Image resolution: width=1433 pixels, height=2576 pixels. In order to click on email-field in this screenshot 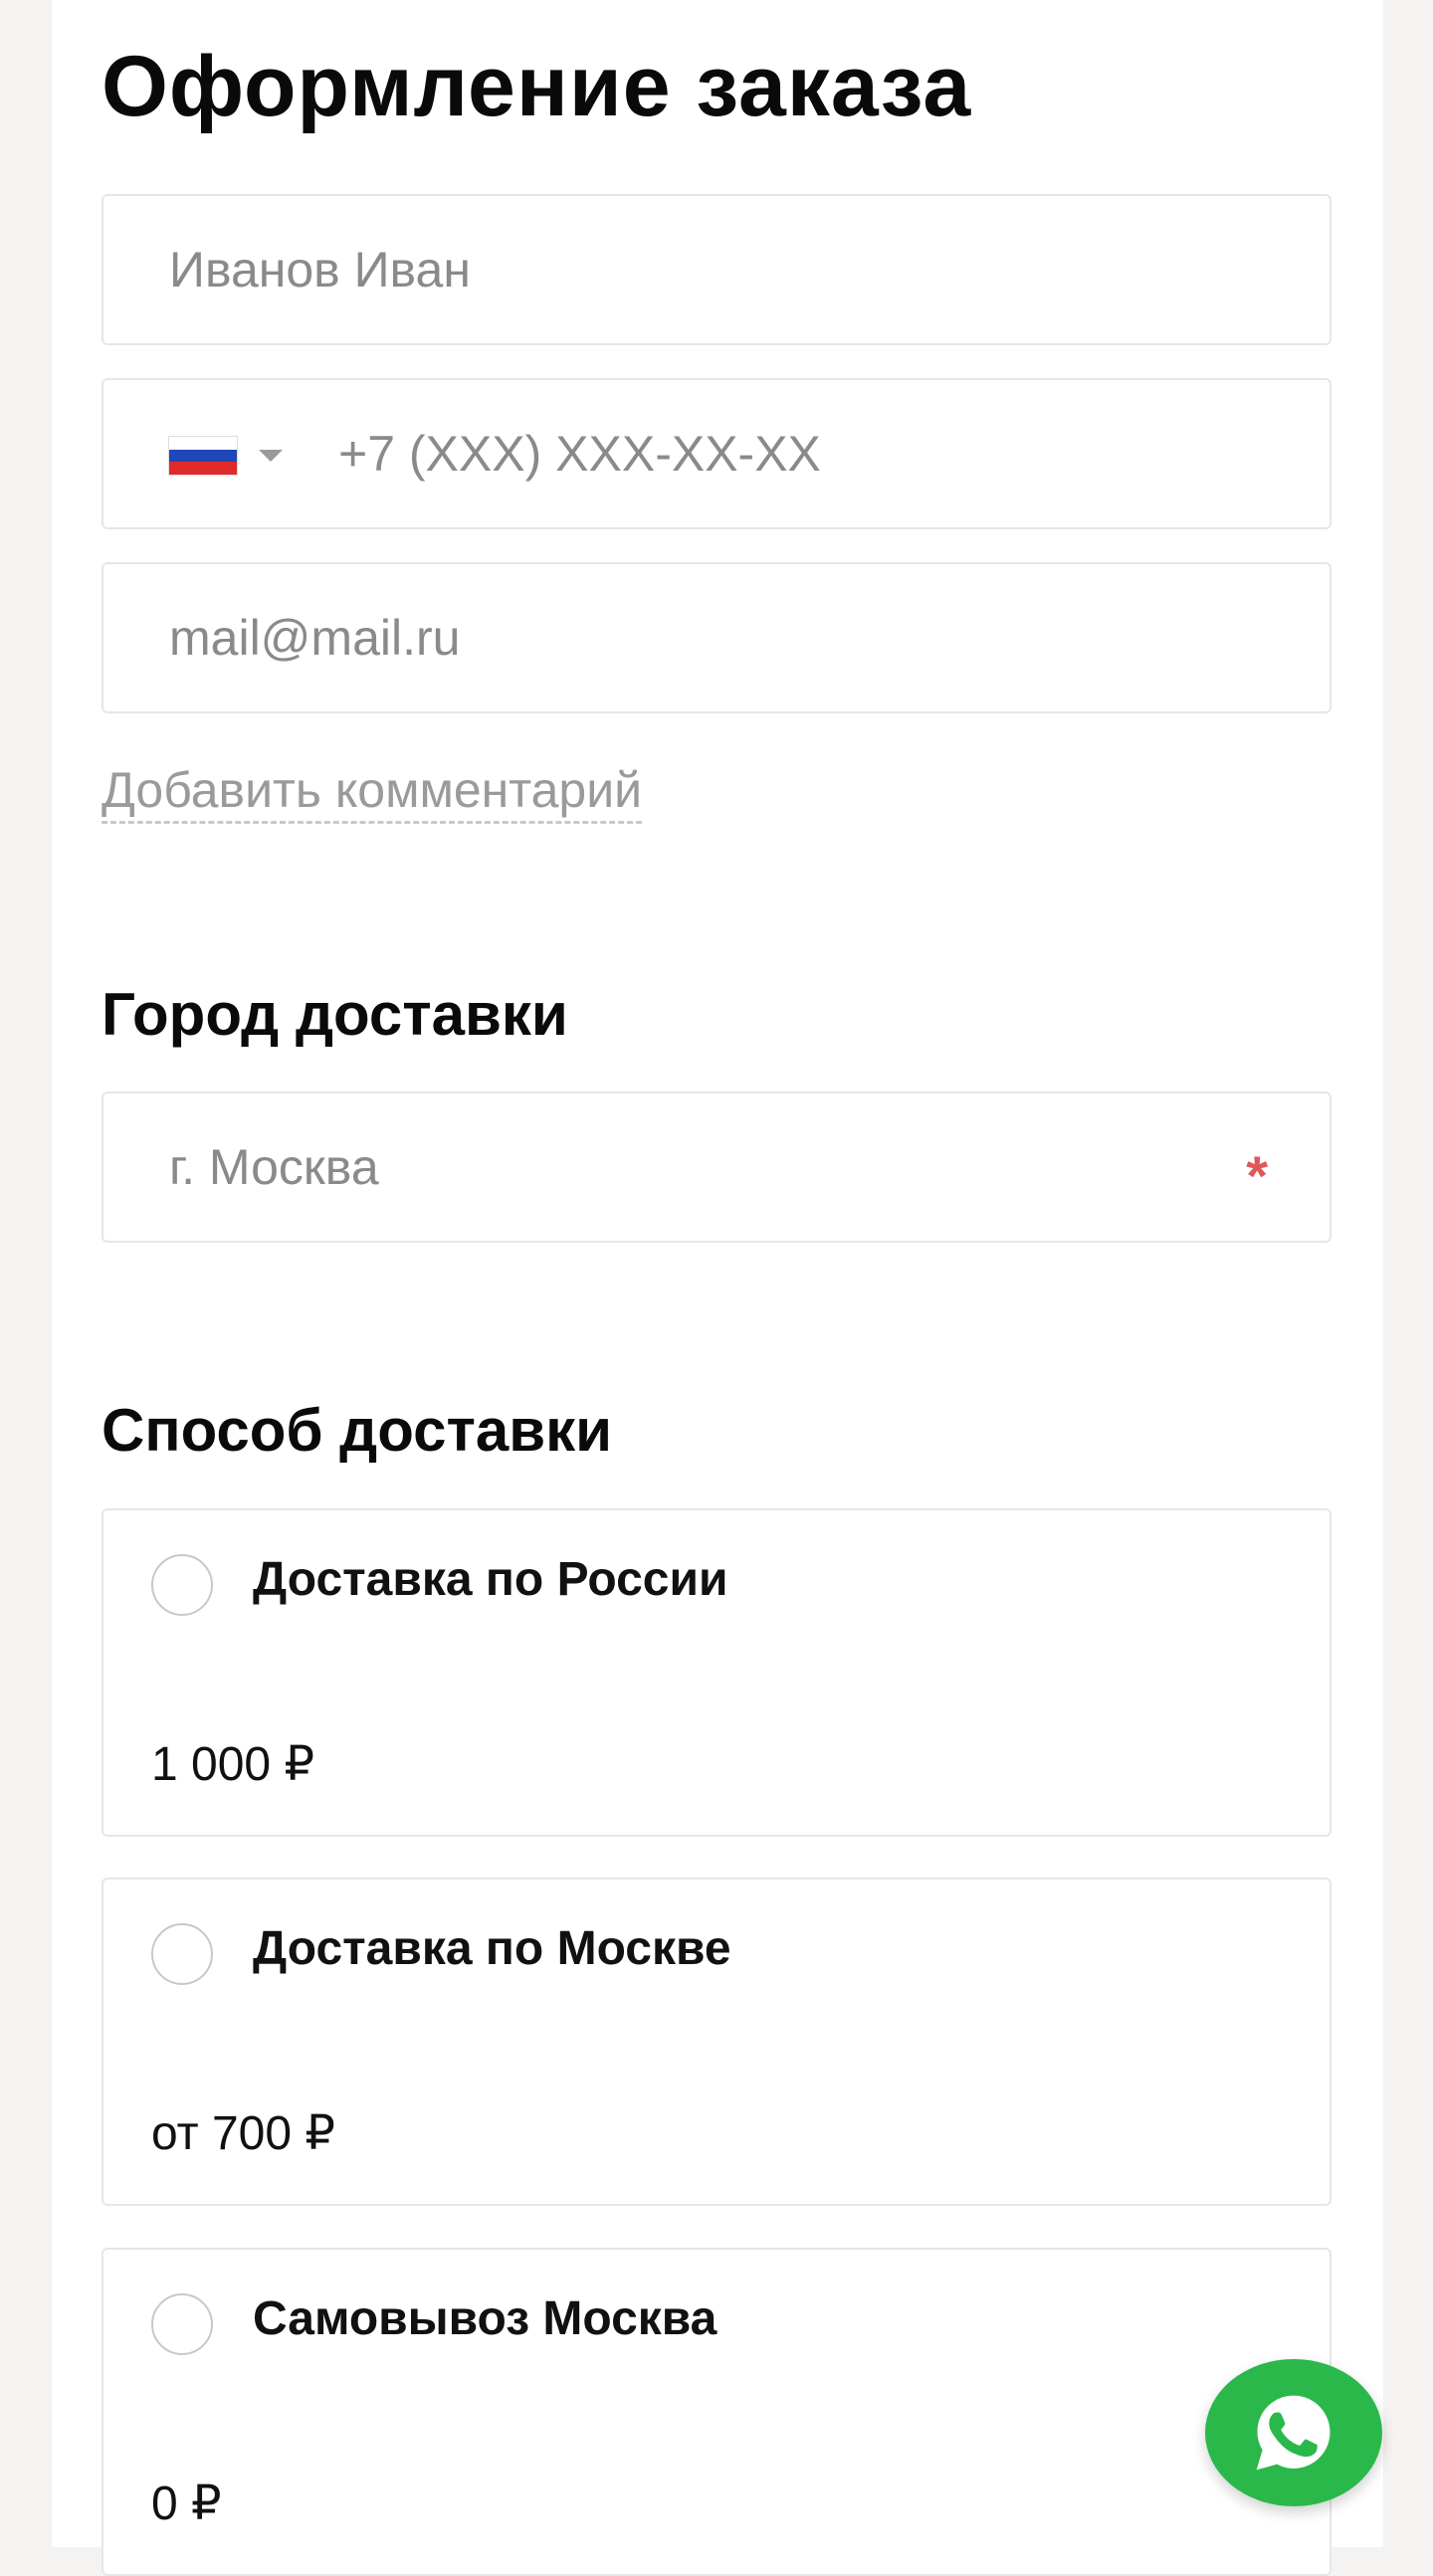, I will do `click(716, 637)`.